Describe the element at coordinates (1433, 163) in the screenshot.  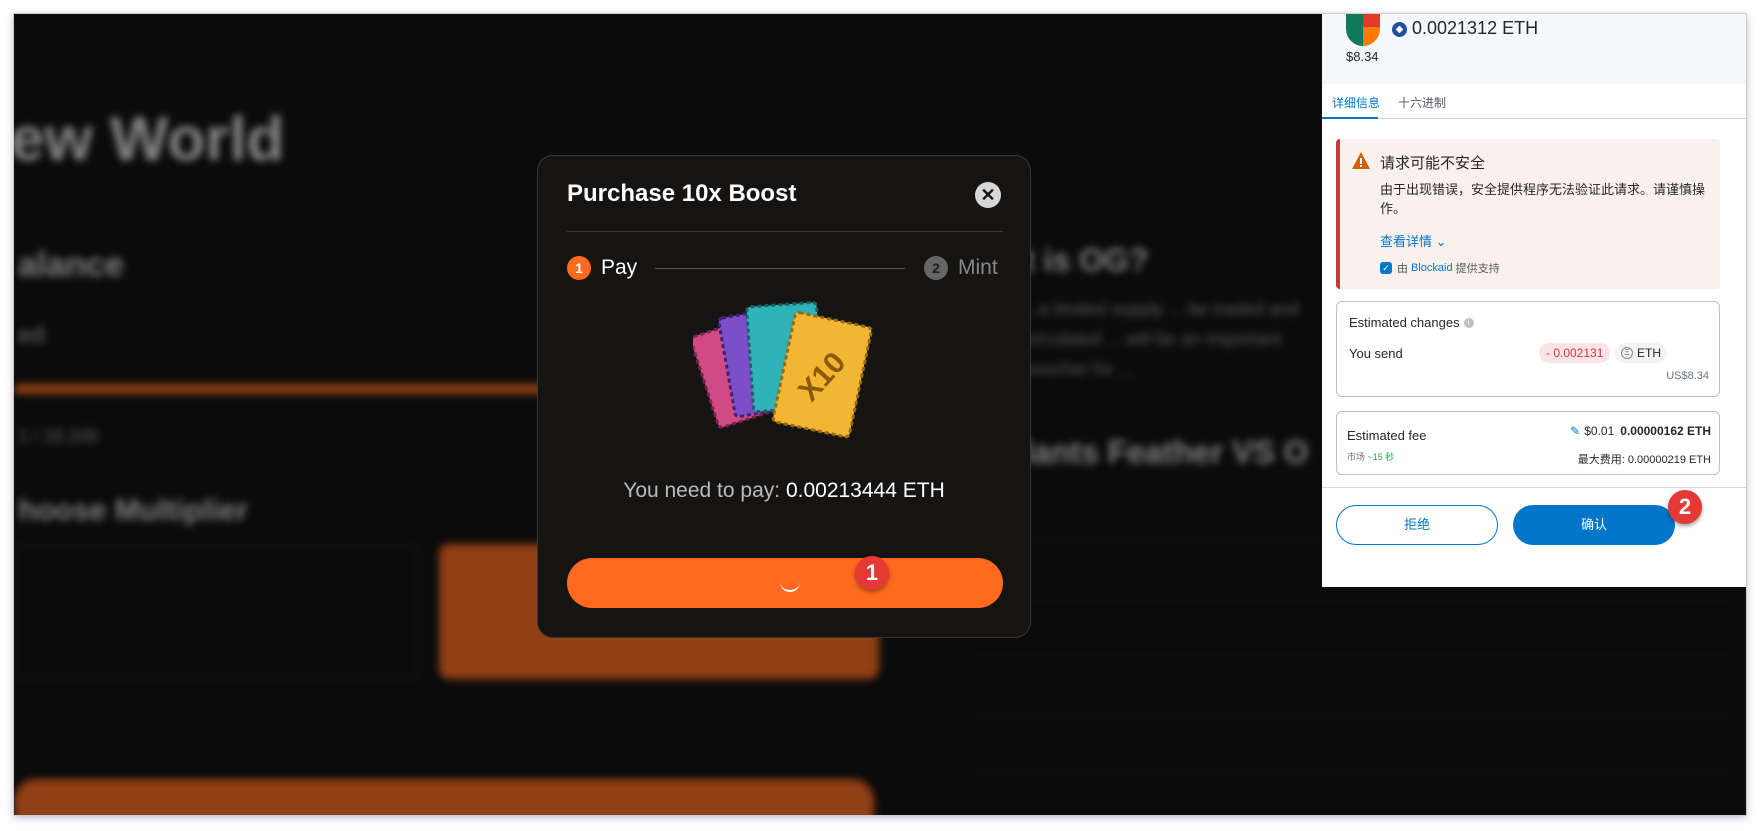
I see `alert-title: 请求可能不安全` at that location.